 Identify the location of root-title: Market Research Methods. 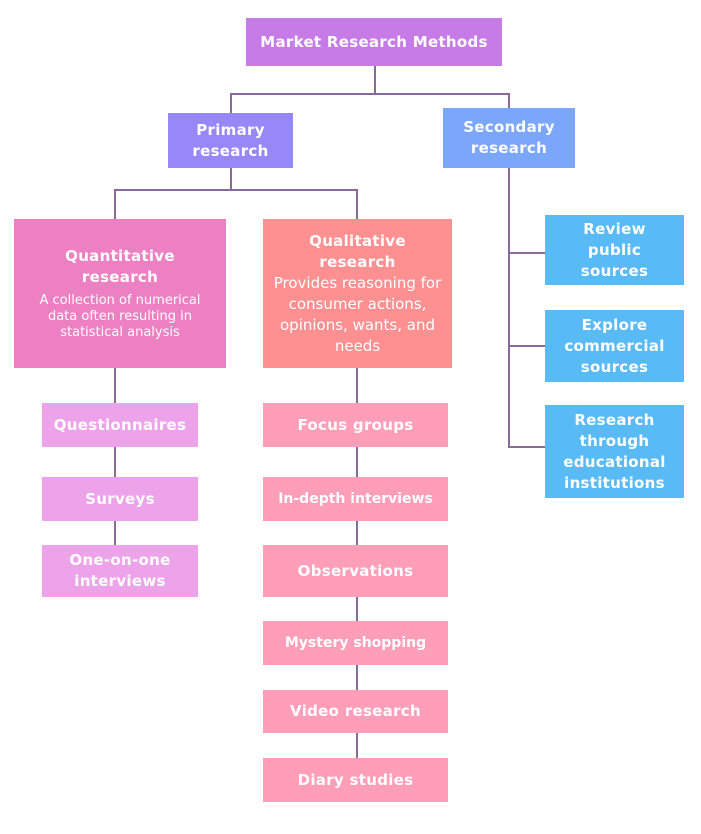
(374, 41).